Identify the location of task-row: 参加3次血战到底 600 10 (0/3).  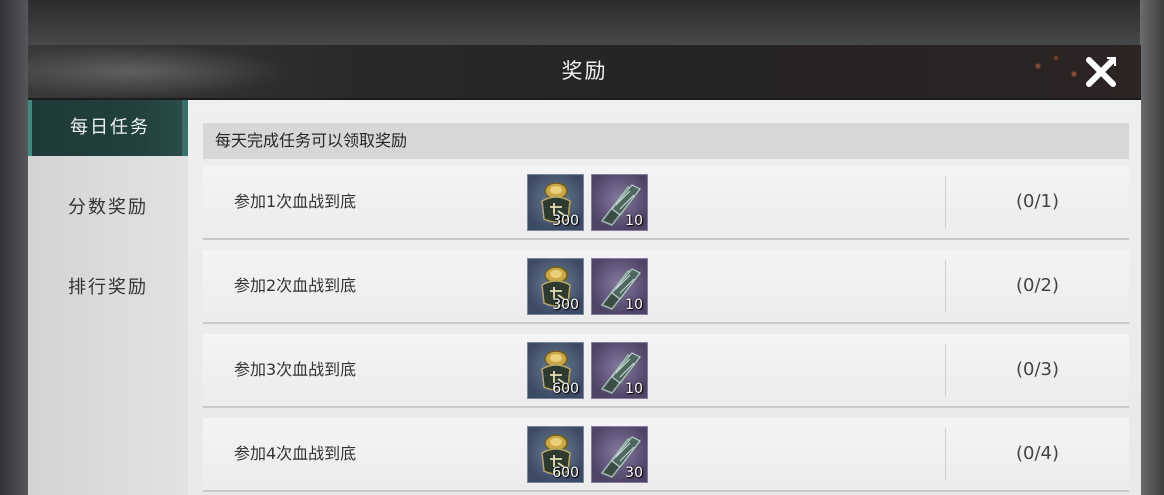
(666, 371).